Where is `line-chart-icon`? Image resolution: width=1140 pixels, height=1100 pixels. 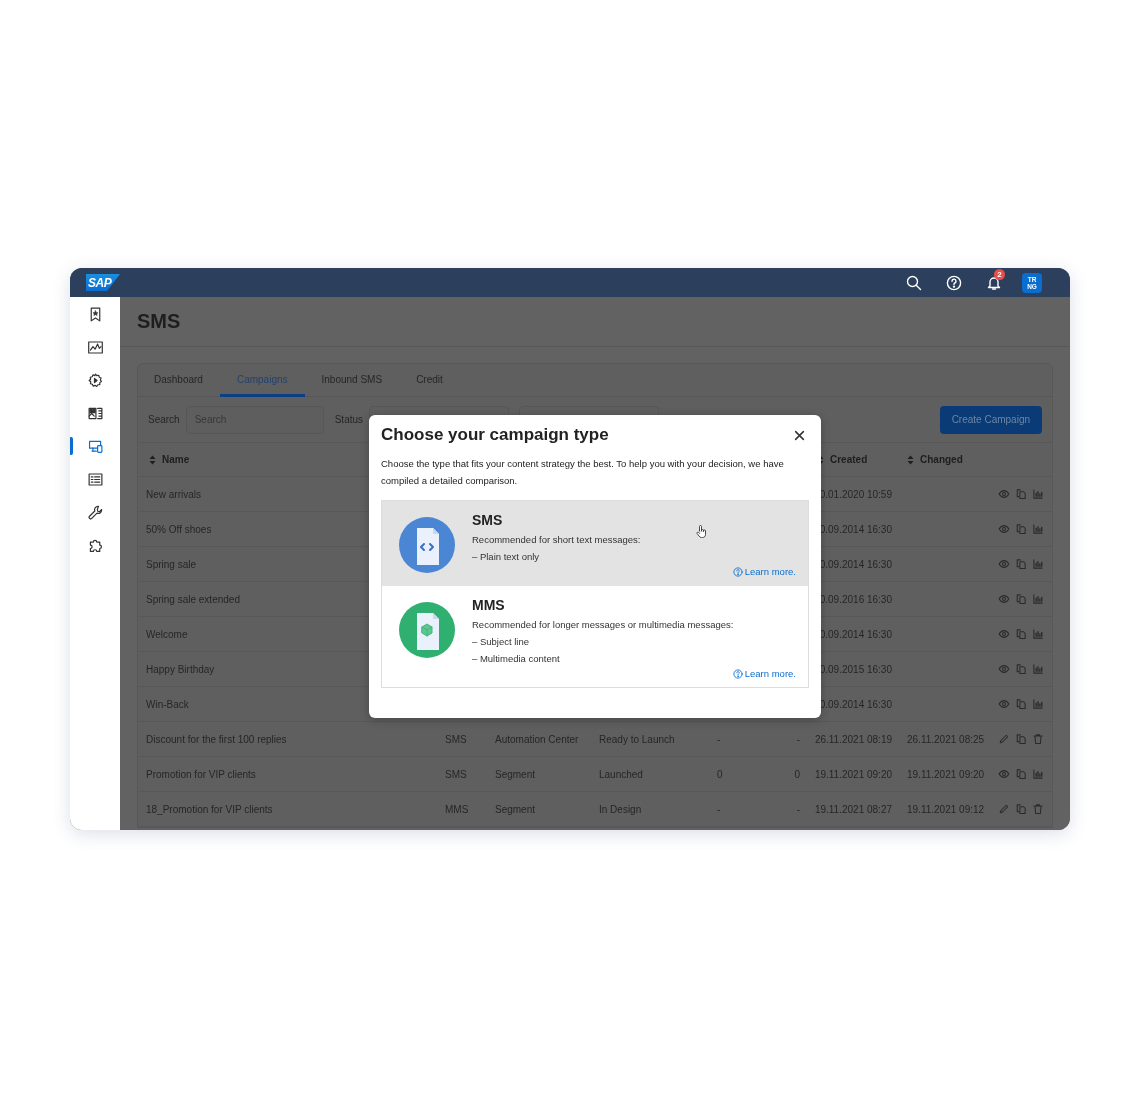
line-chart-icon is located at coordinates (95, 347).